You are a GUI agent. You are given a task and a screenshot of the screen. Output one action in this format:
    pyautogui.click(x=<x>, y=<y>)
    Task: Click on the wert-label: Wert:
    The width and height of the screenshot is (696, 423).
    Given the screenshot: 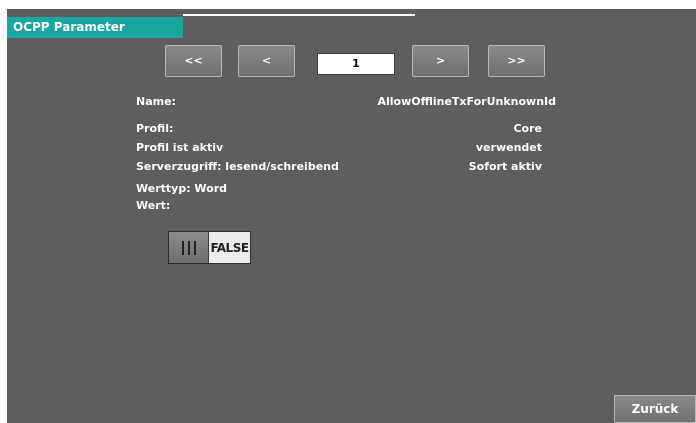 What is the action you would take?
    pyautogui.click(x=153, y=205)
    